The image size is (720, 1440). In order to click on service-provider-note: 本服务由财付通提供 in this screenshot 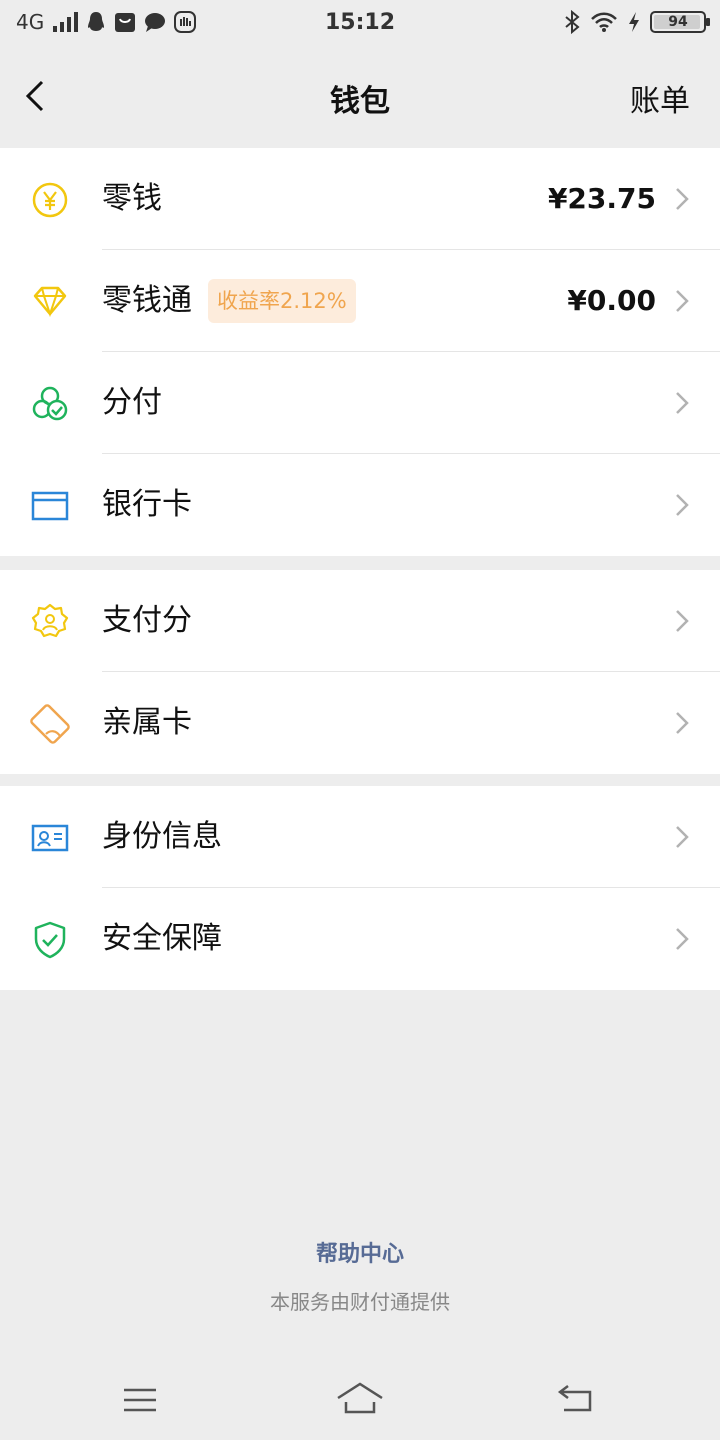, I will do `click(360, 1302)`.